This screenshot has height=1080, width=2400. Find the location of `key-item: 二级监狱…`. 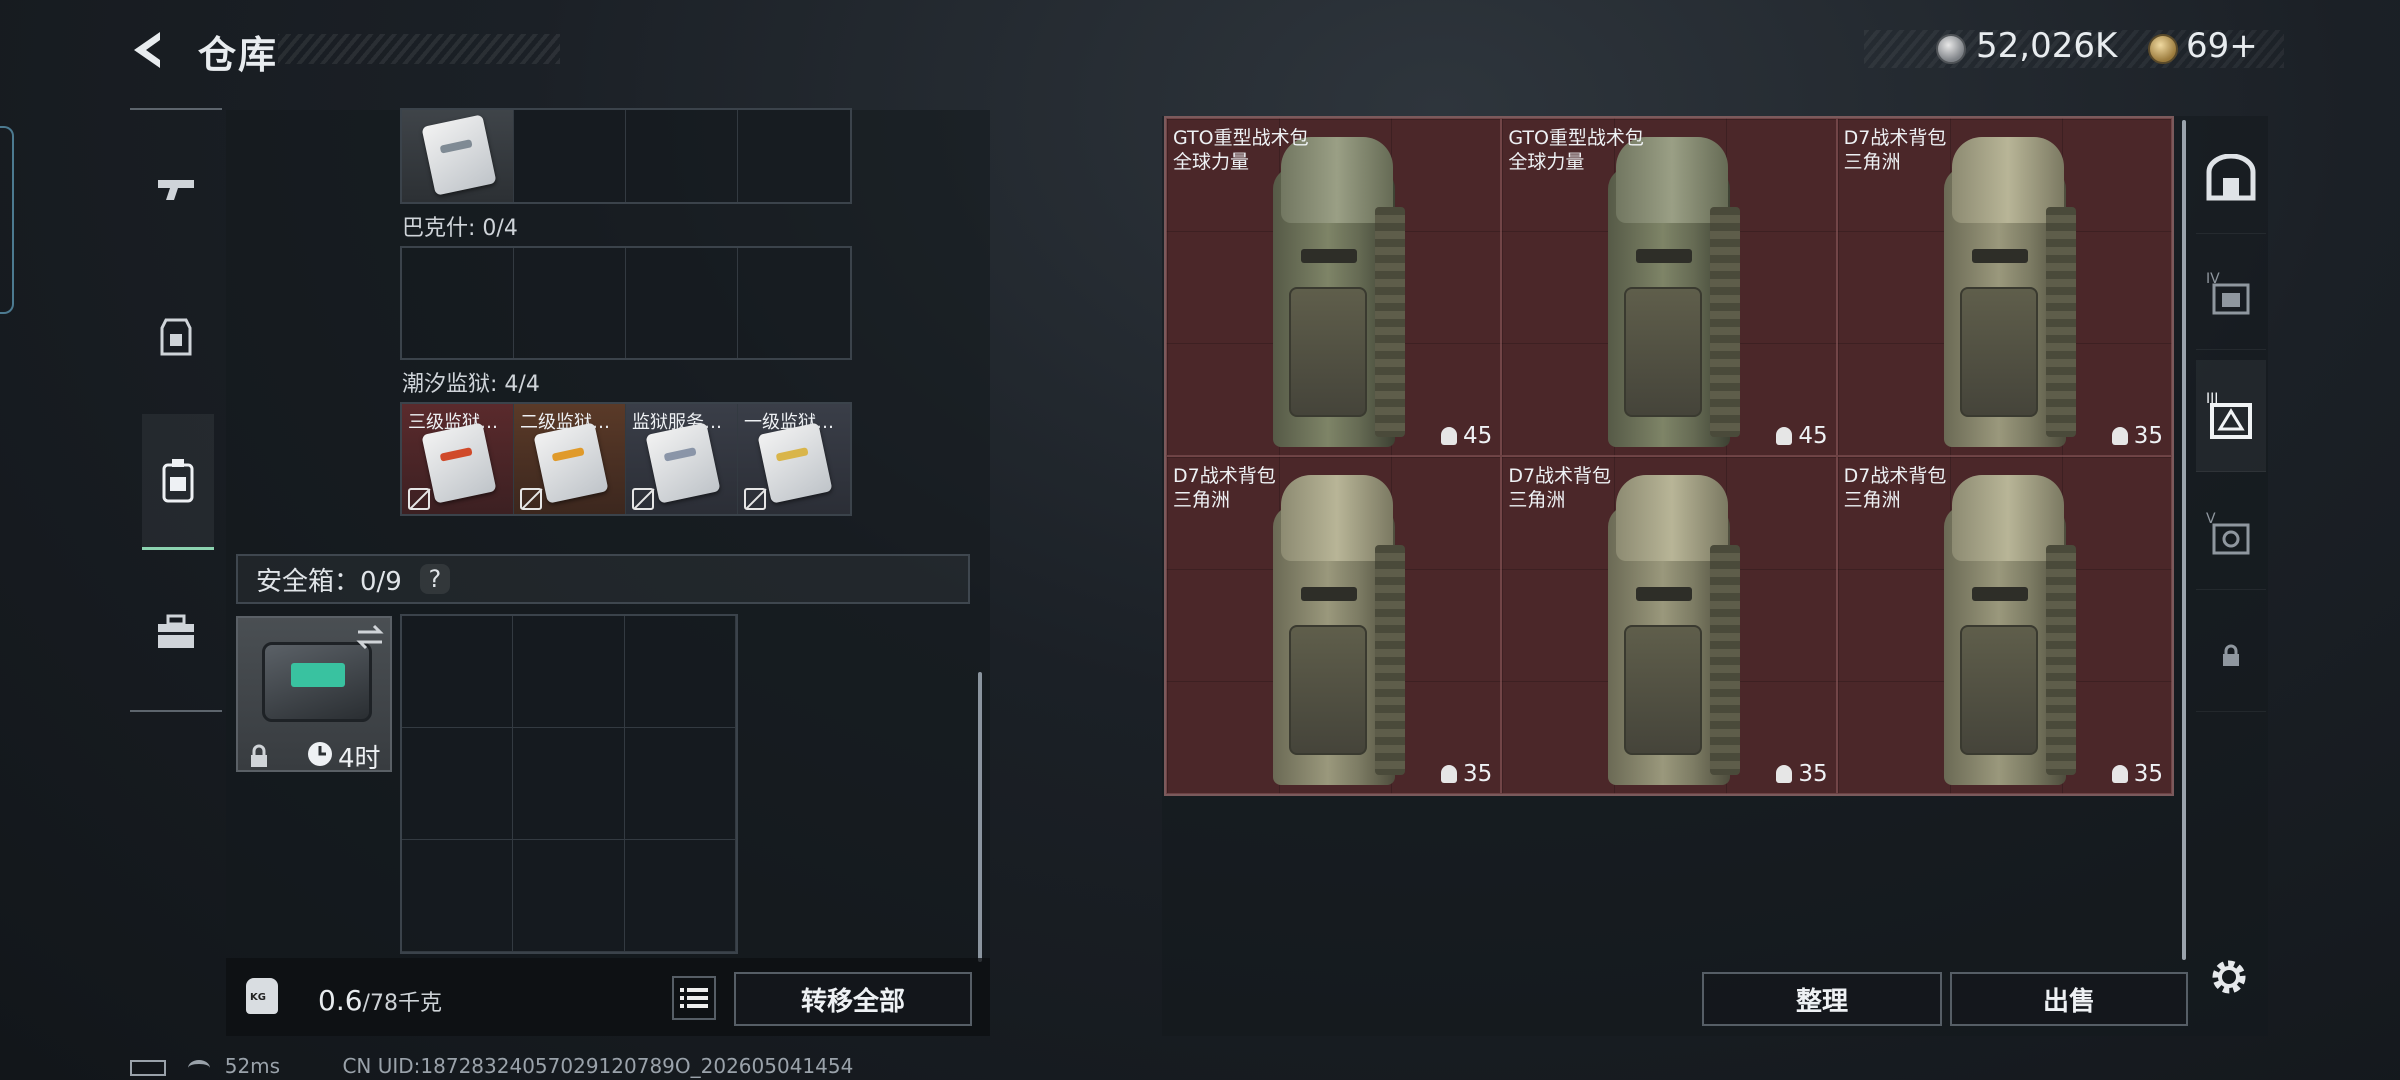

key-item: 二级监狱… is located at coordinates (570, 459).